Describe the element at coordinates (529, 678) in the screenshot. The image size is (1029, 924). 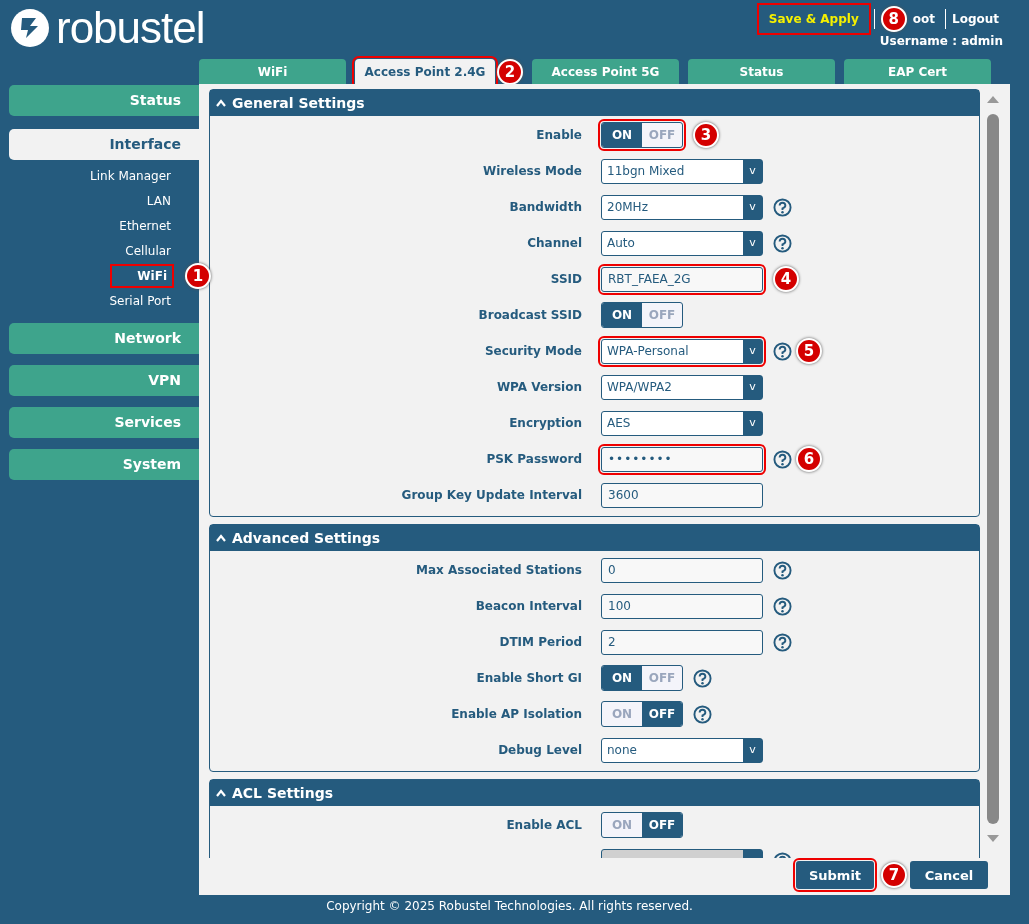
I see `field-label: Enable Short GI` at that location.